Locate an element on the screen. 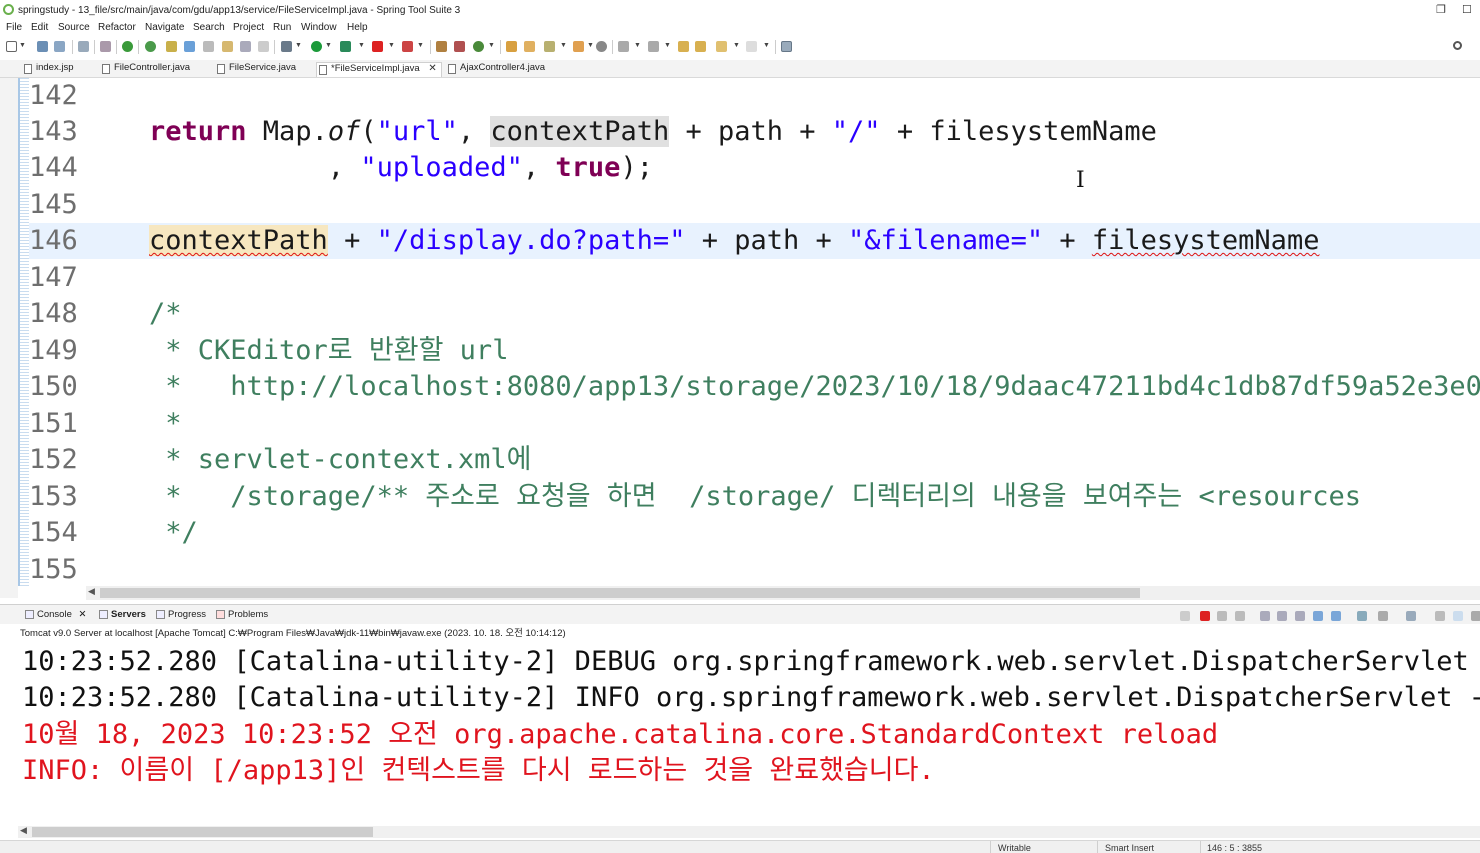  code-text: , "uploaded", true); is located at coordinates (401, 167).